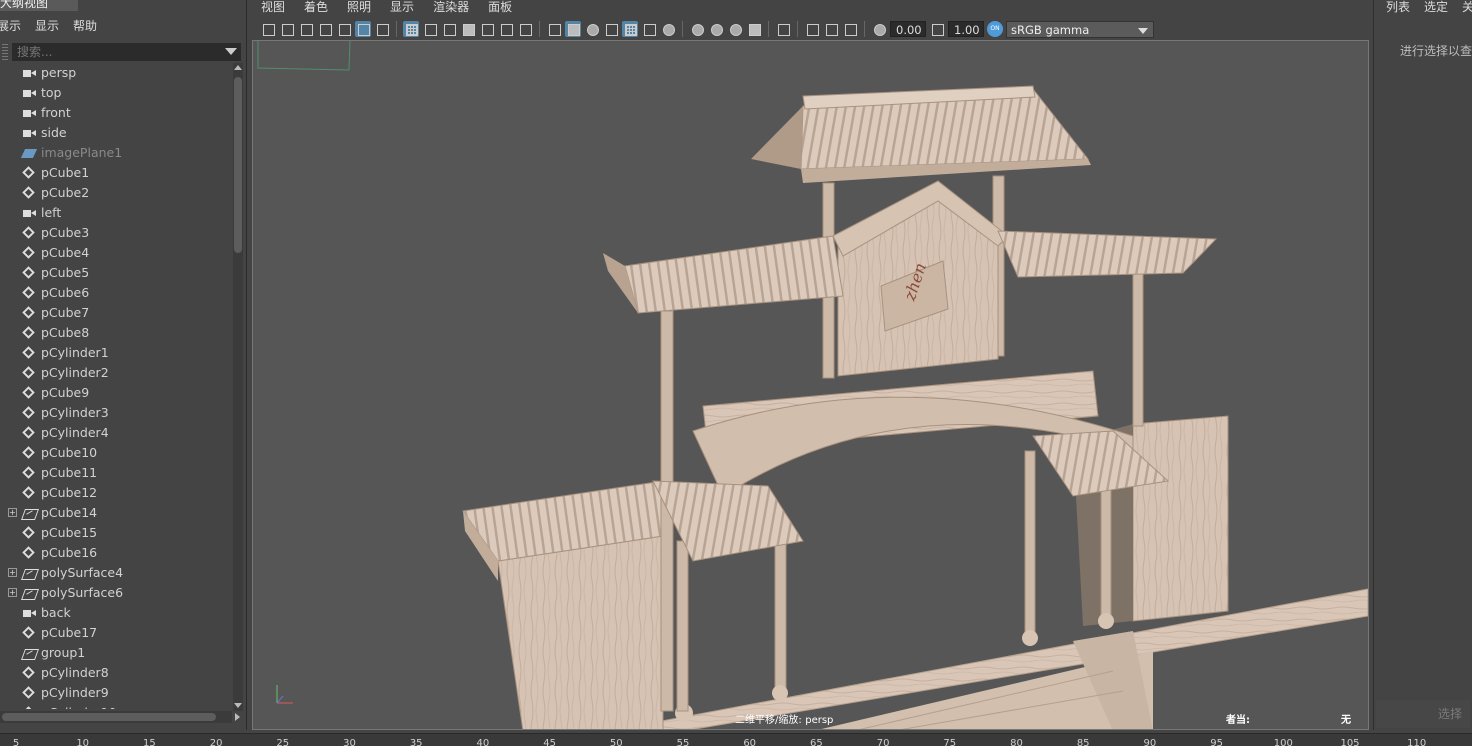 The image size is (1472, 746). What do you see at coordinates (116, 573) in the screenshot?
I see `outliner-item: + polySurface4` at bounding box center [116, 573].